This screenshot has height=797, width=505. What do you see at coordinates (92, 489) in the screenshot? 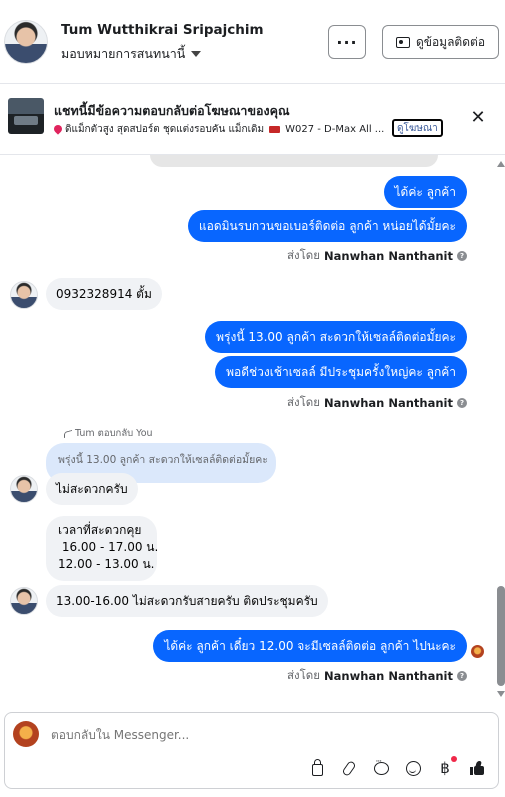
I see `incoming-message: ไม่สะดวกครับ` at bounding box center [92, 489].